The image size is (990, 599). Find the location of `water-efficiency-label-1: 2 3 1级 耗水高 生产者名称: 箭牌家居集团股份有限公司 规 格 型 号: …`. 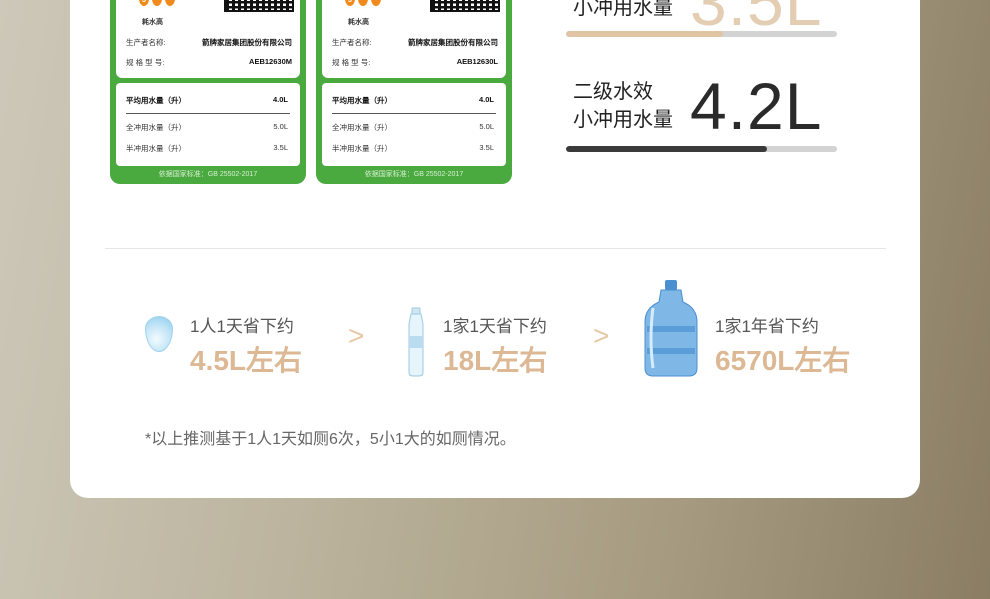

water-efficiency-label-1: 2 3 1级 耗水高 生产者名称: 箭牌家居集团股份有限公司 规 格 型 号: … is located at coordinates (208, 92).